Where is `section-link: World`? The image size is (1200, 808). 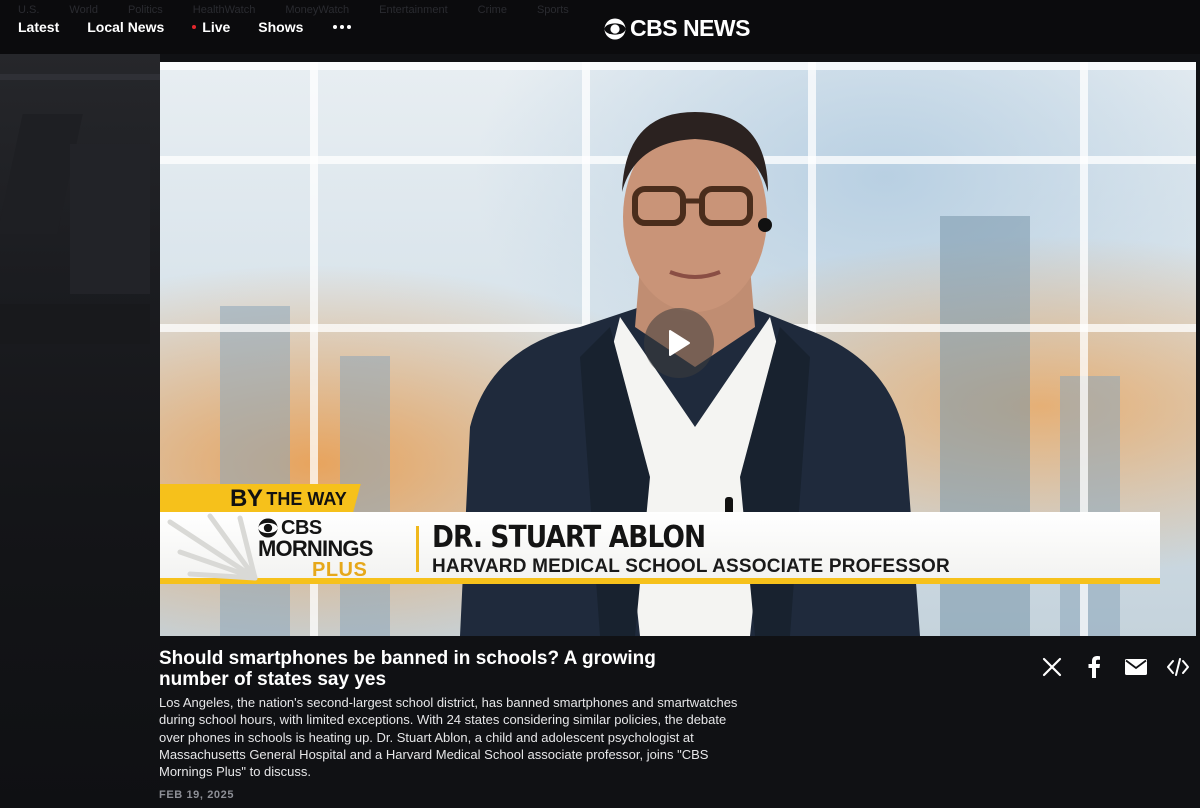
section-link: World is located at coordinates (83, 10).